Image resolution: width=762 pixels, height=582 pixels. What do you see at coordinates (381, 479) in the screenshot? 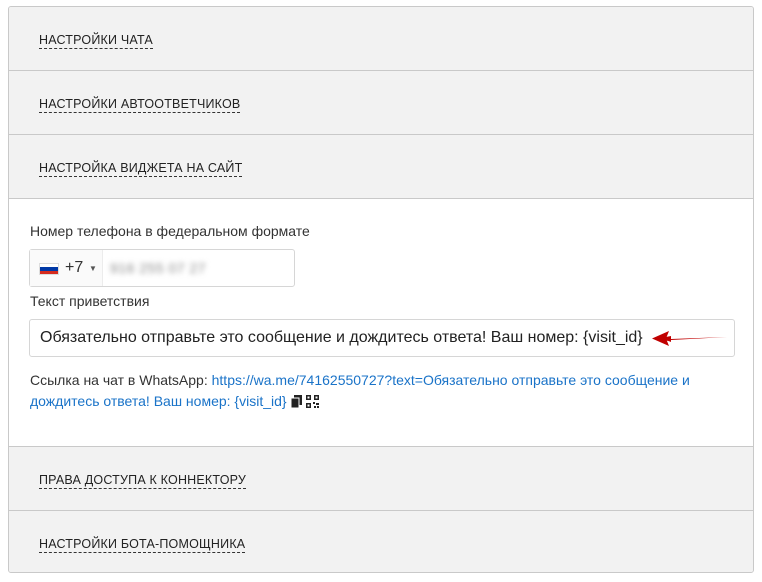
I see `section-access-rights: ПРАВА ДОСТУПА К КОННЕКТОРУ` at bounding box center [381, 479].